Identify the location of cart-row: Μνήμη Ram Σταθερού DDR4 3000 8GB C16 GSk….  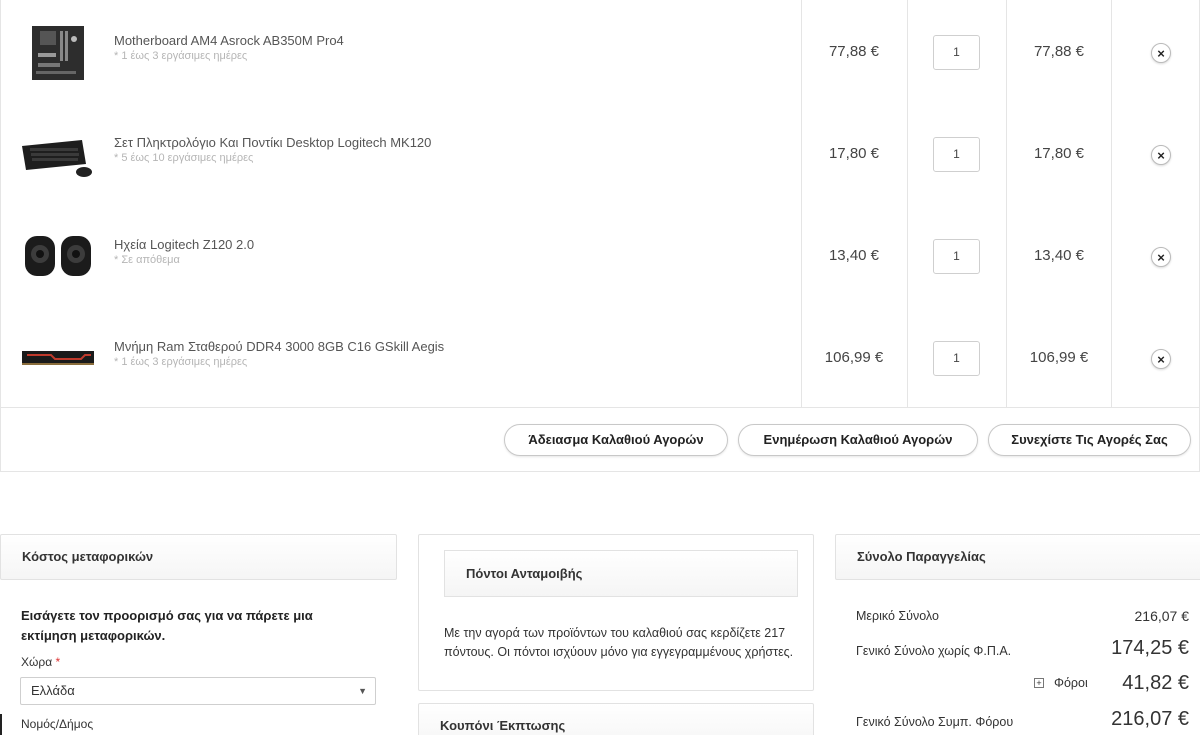
(600, 357).